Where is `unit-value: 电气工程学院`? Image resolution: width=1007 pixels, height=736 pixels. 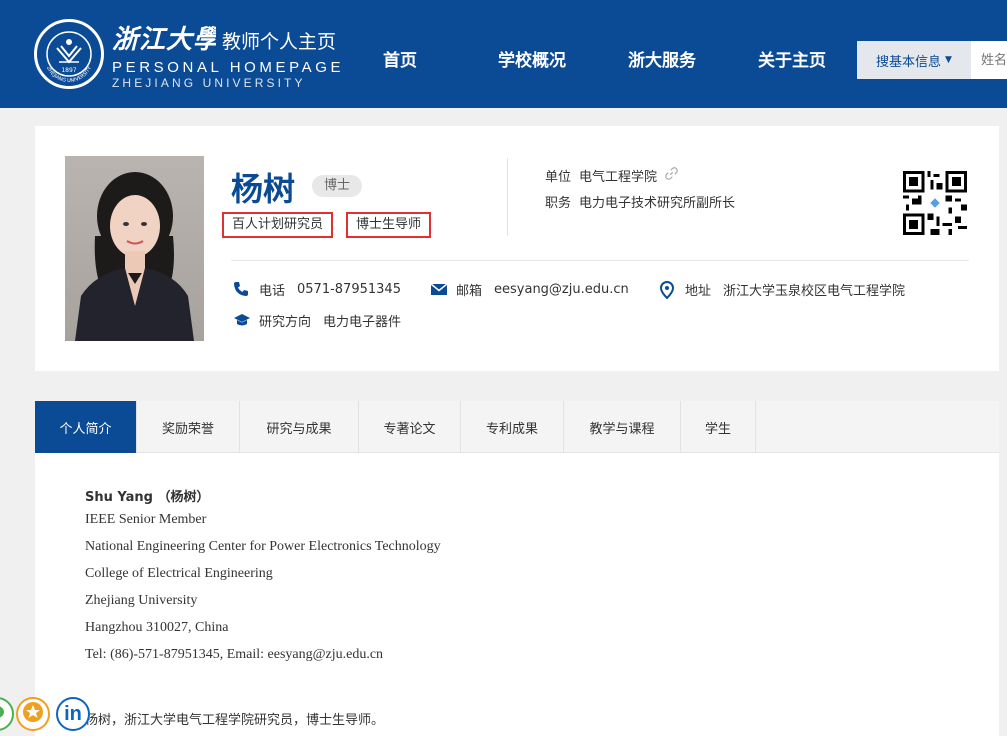
unit-value: 电气工程学院 is located at coordinates (618, 177).